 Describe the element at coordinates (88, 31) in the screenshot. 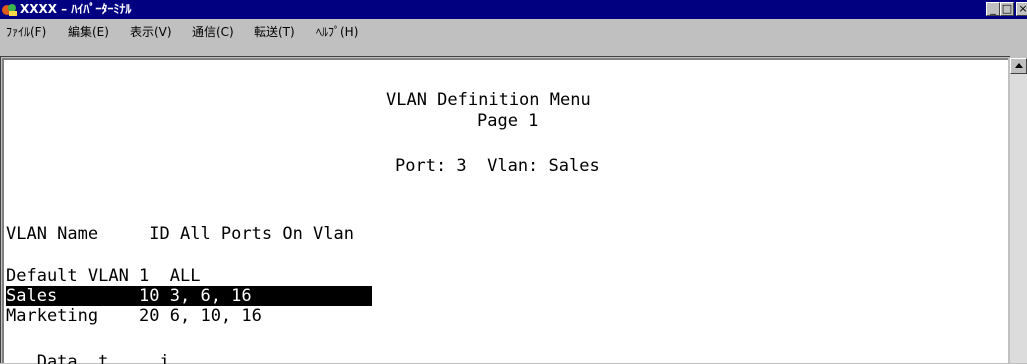

I see `menu-edit: 編集(E)` at that location.